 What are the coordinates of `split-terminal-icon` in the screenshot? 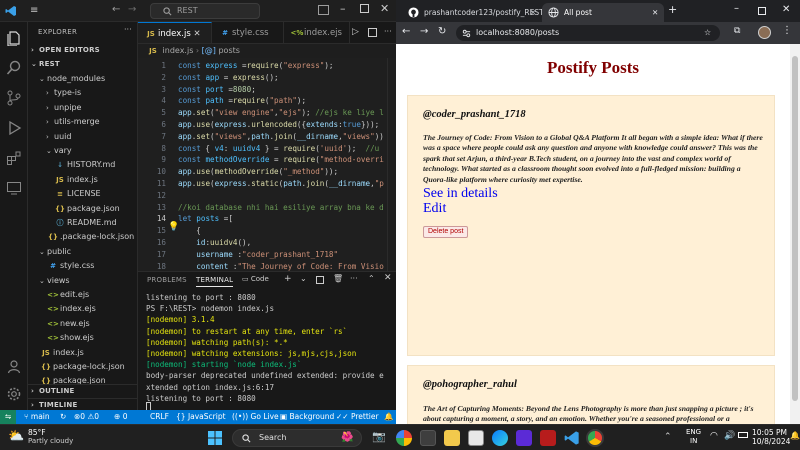 It's located at (320, 280).